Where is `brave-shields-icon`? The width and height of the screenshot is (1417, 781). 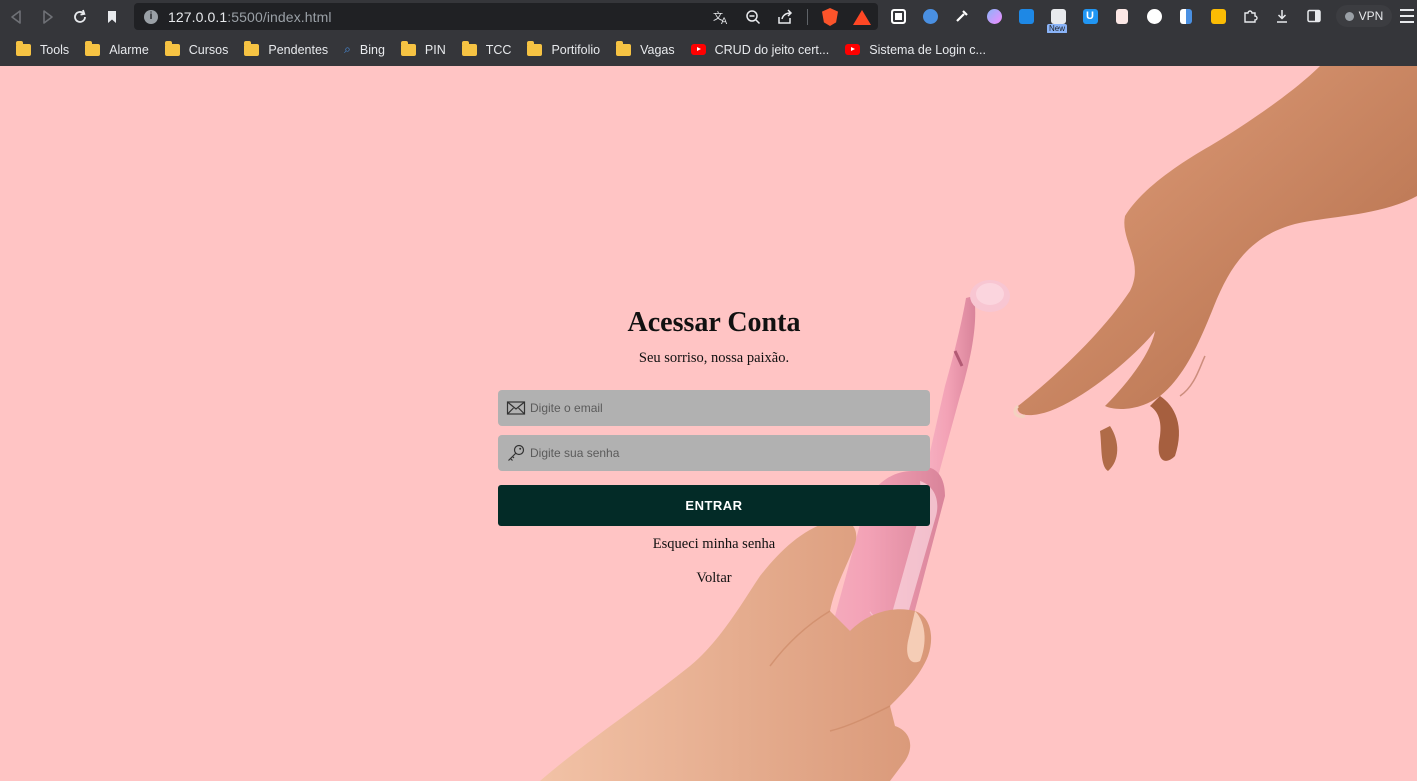 brave-shields-icon is located at coordinates (830, 17).